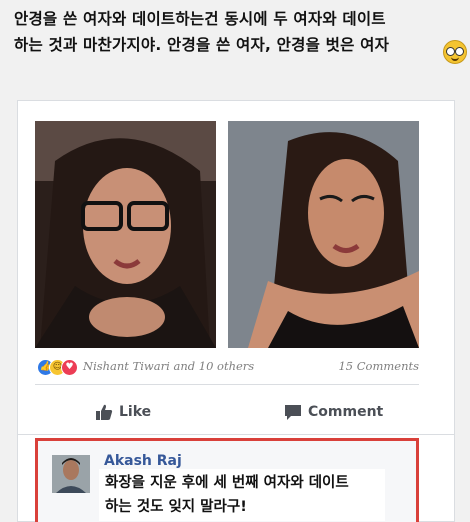 The width and height of the screenshot is (470, 522). What do you see at coordinates (227, 483) in the screenshot?
I see `comment-text-line-1: 화장을 지운 후에 세 번째 여자와 데이트` at bounding box center [227, 483].